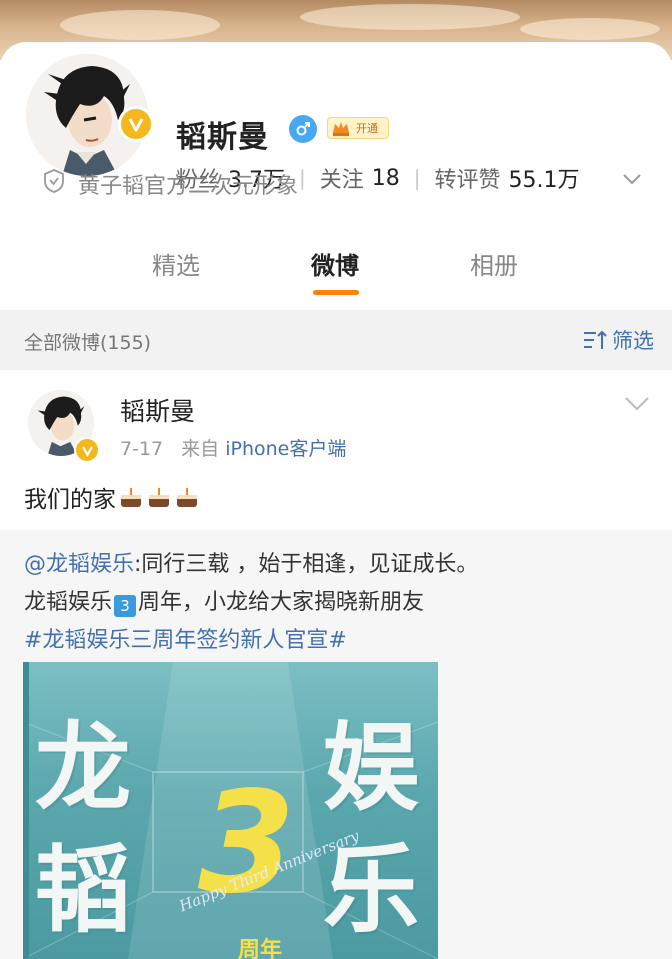 Image resolution: width=672 pixels, height=959 pixels. What do you see at coordinates (176, 263) in the screenshot?
I see `tab-featured: 精选` at bounding box center [176, 263].